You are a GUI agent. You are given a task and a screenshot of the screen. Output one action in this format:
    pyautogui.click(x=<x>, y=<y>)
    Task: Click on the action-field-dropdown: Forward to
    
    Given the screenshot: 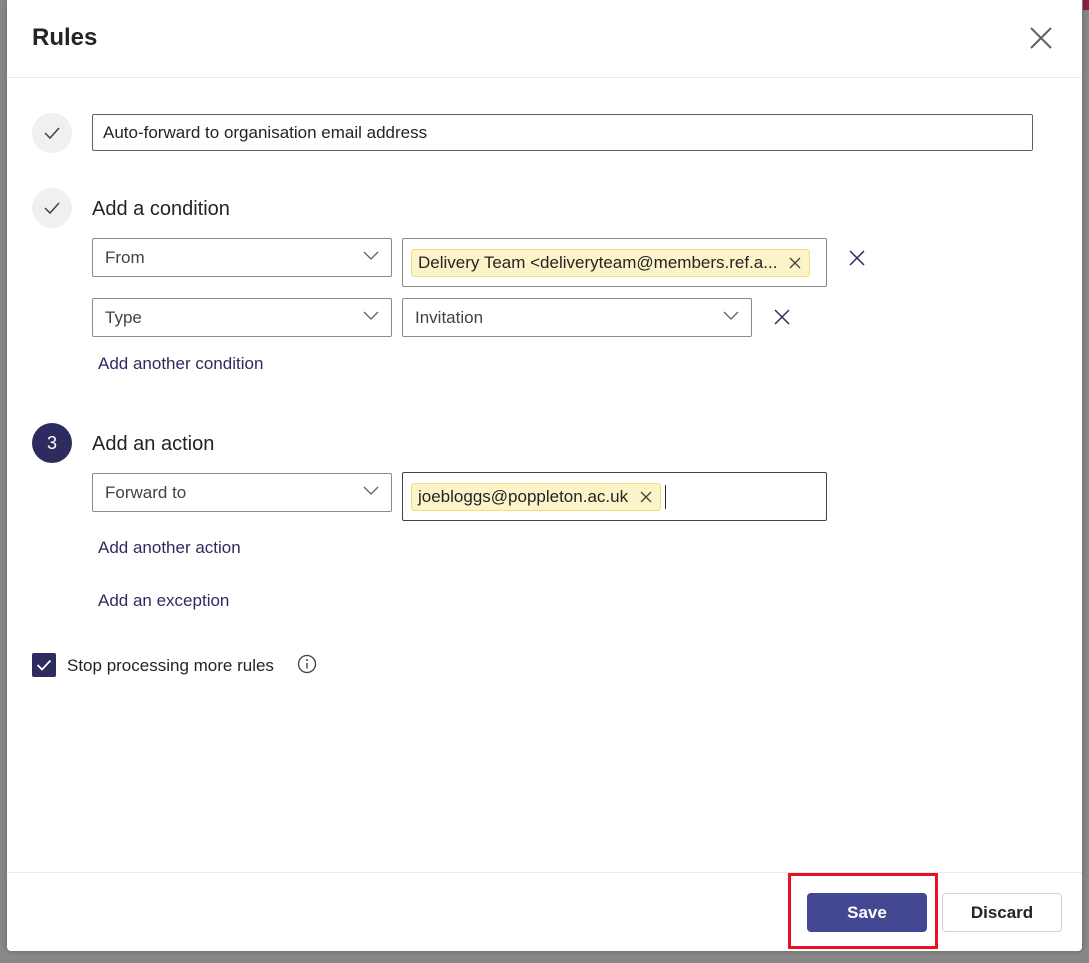 What is the action you would take?
    pyautogui.click(x=242, y=492)
    